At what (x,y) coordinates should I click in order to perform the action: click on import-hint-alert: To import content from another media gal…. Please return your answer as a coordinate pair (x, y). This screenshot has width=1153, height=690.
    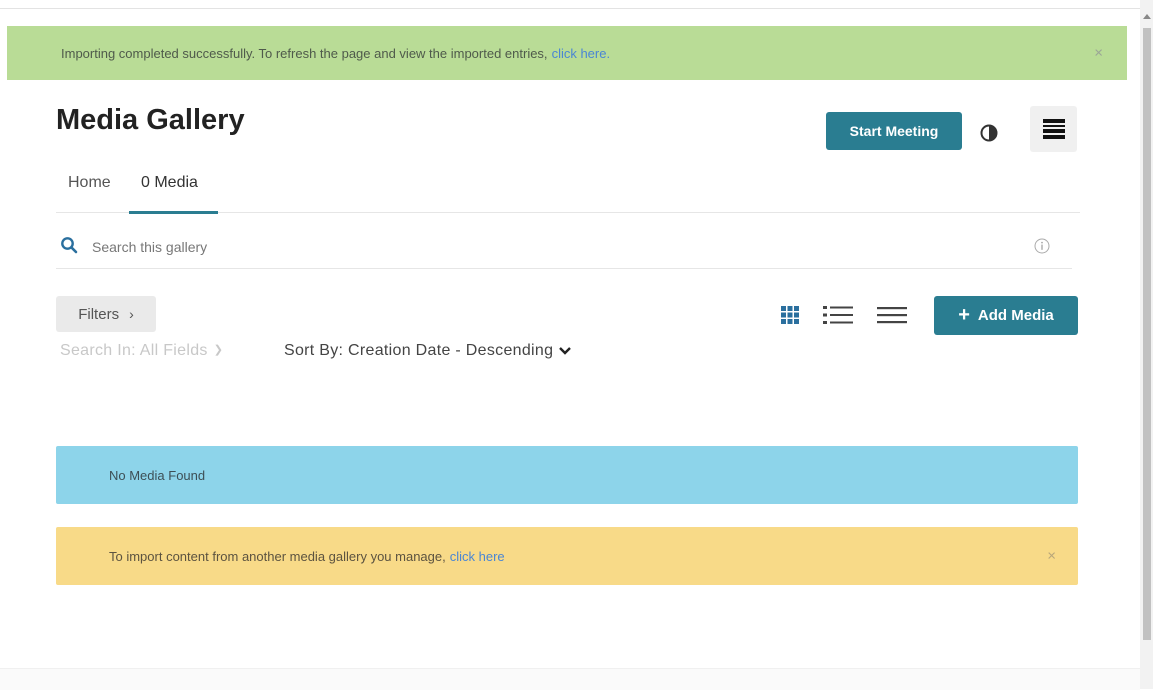
    Looking at the image, I should click on (567, 556).